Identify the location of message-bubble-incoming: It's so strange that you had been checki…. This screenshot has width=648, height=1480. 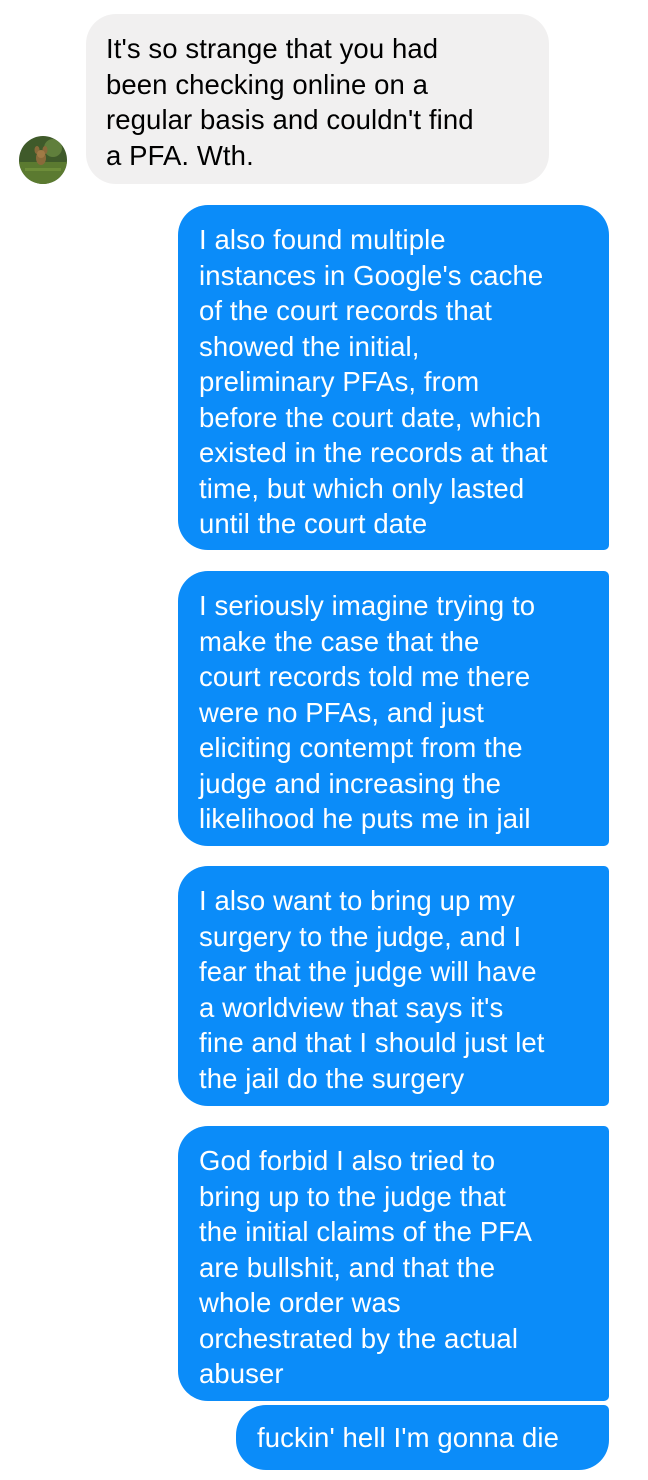
(317, 99).